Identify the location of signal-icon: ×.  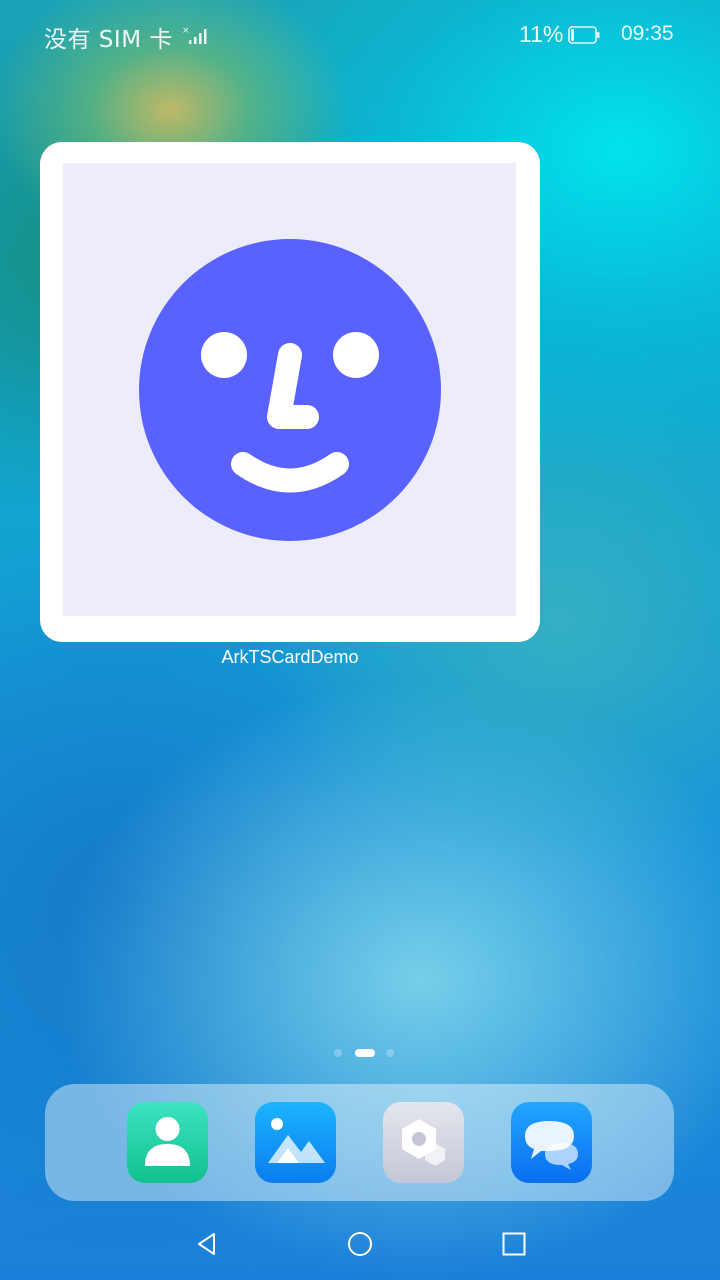
(196, 35).